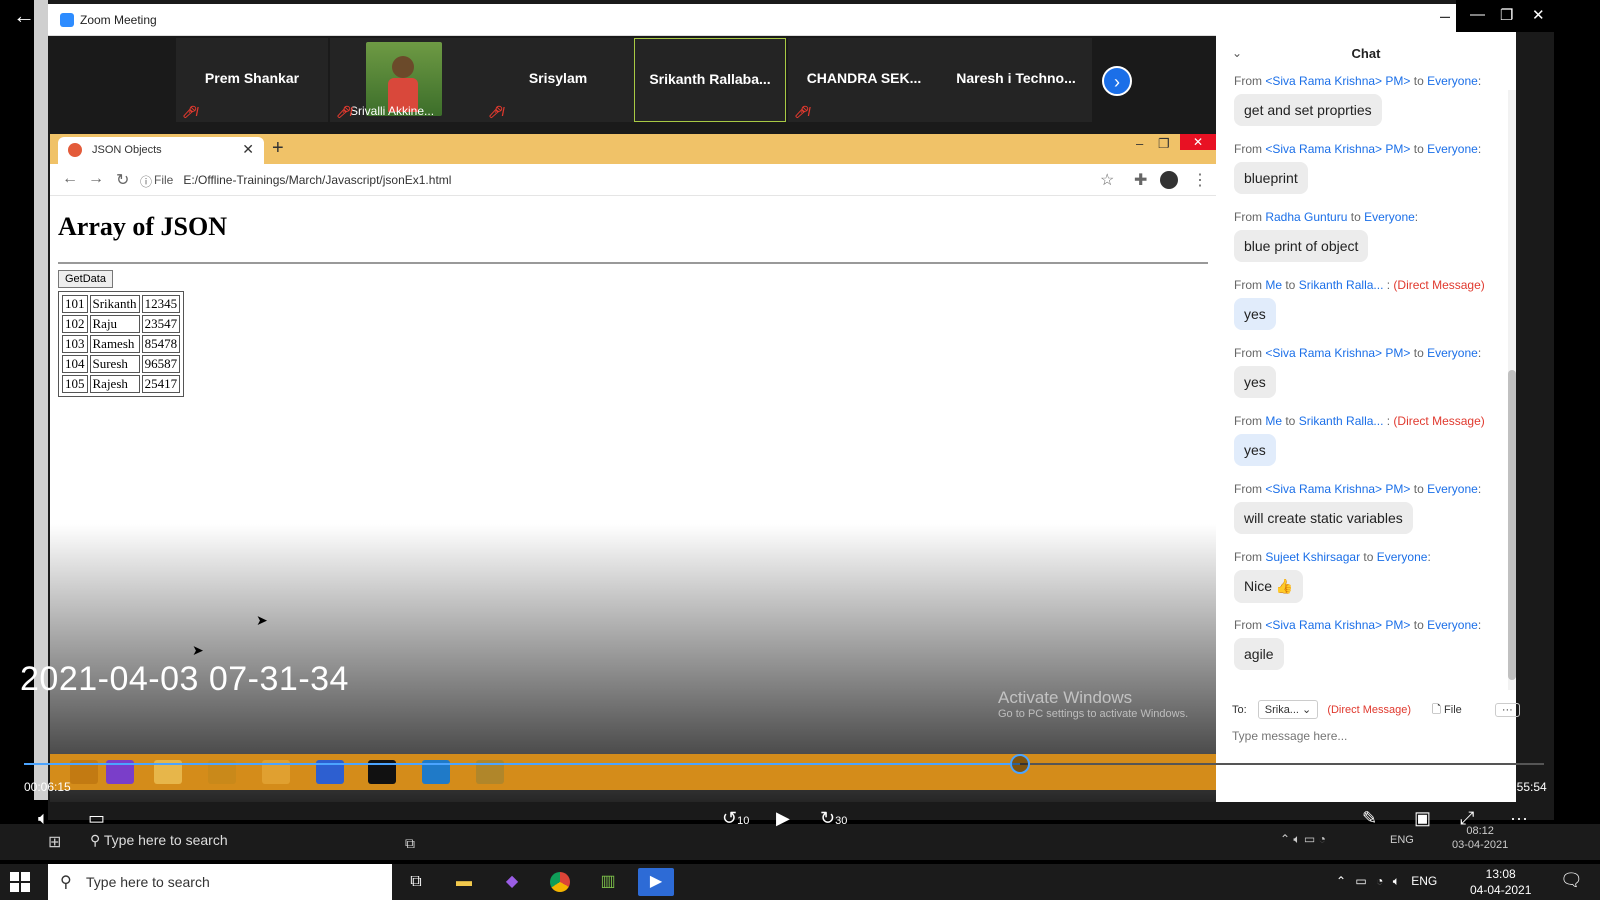 This screenshot has height=900, width=1600. I want to click on player-app-icon: ▶, so click(656, 882).